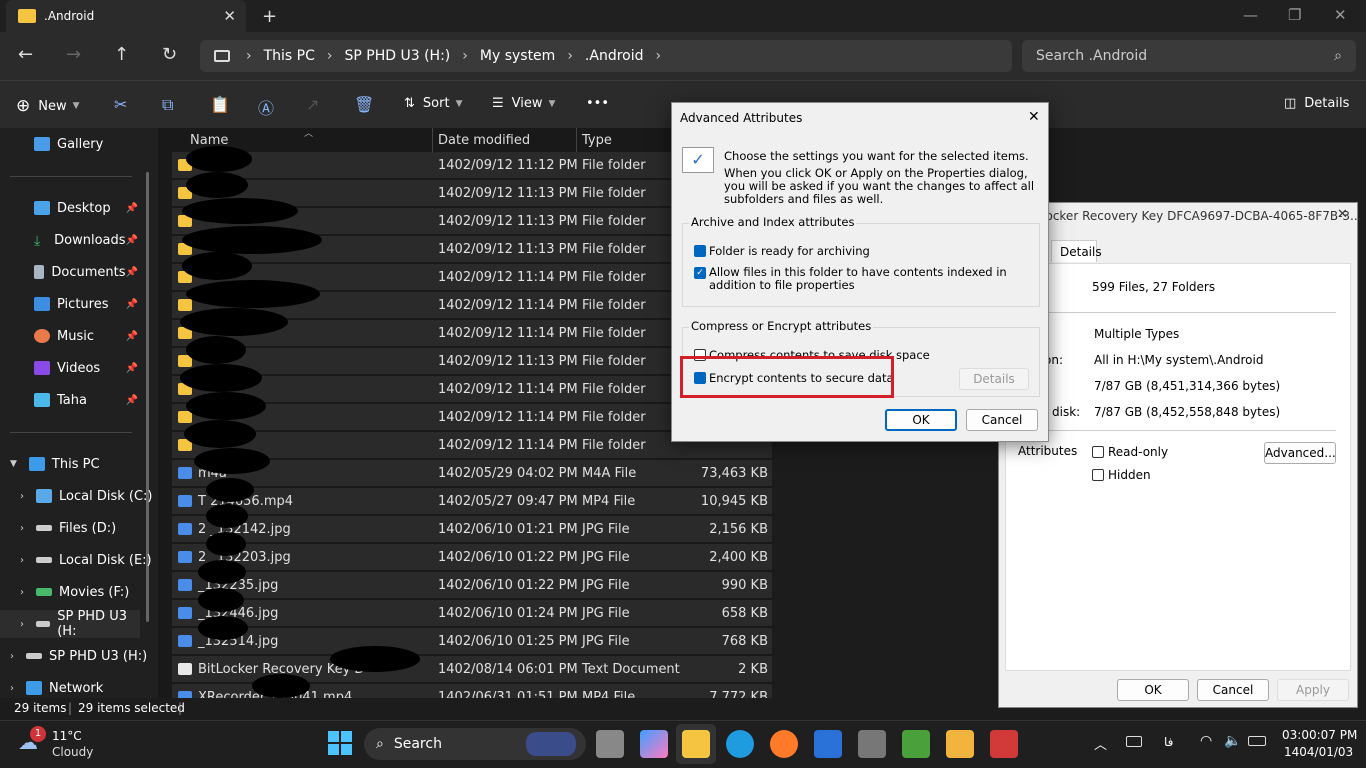  I want to click on column-type: Type, so click(597, 140).